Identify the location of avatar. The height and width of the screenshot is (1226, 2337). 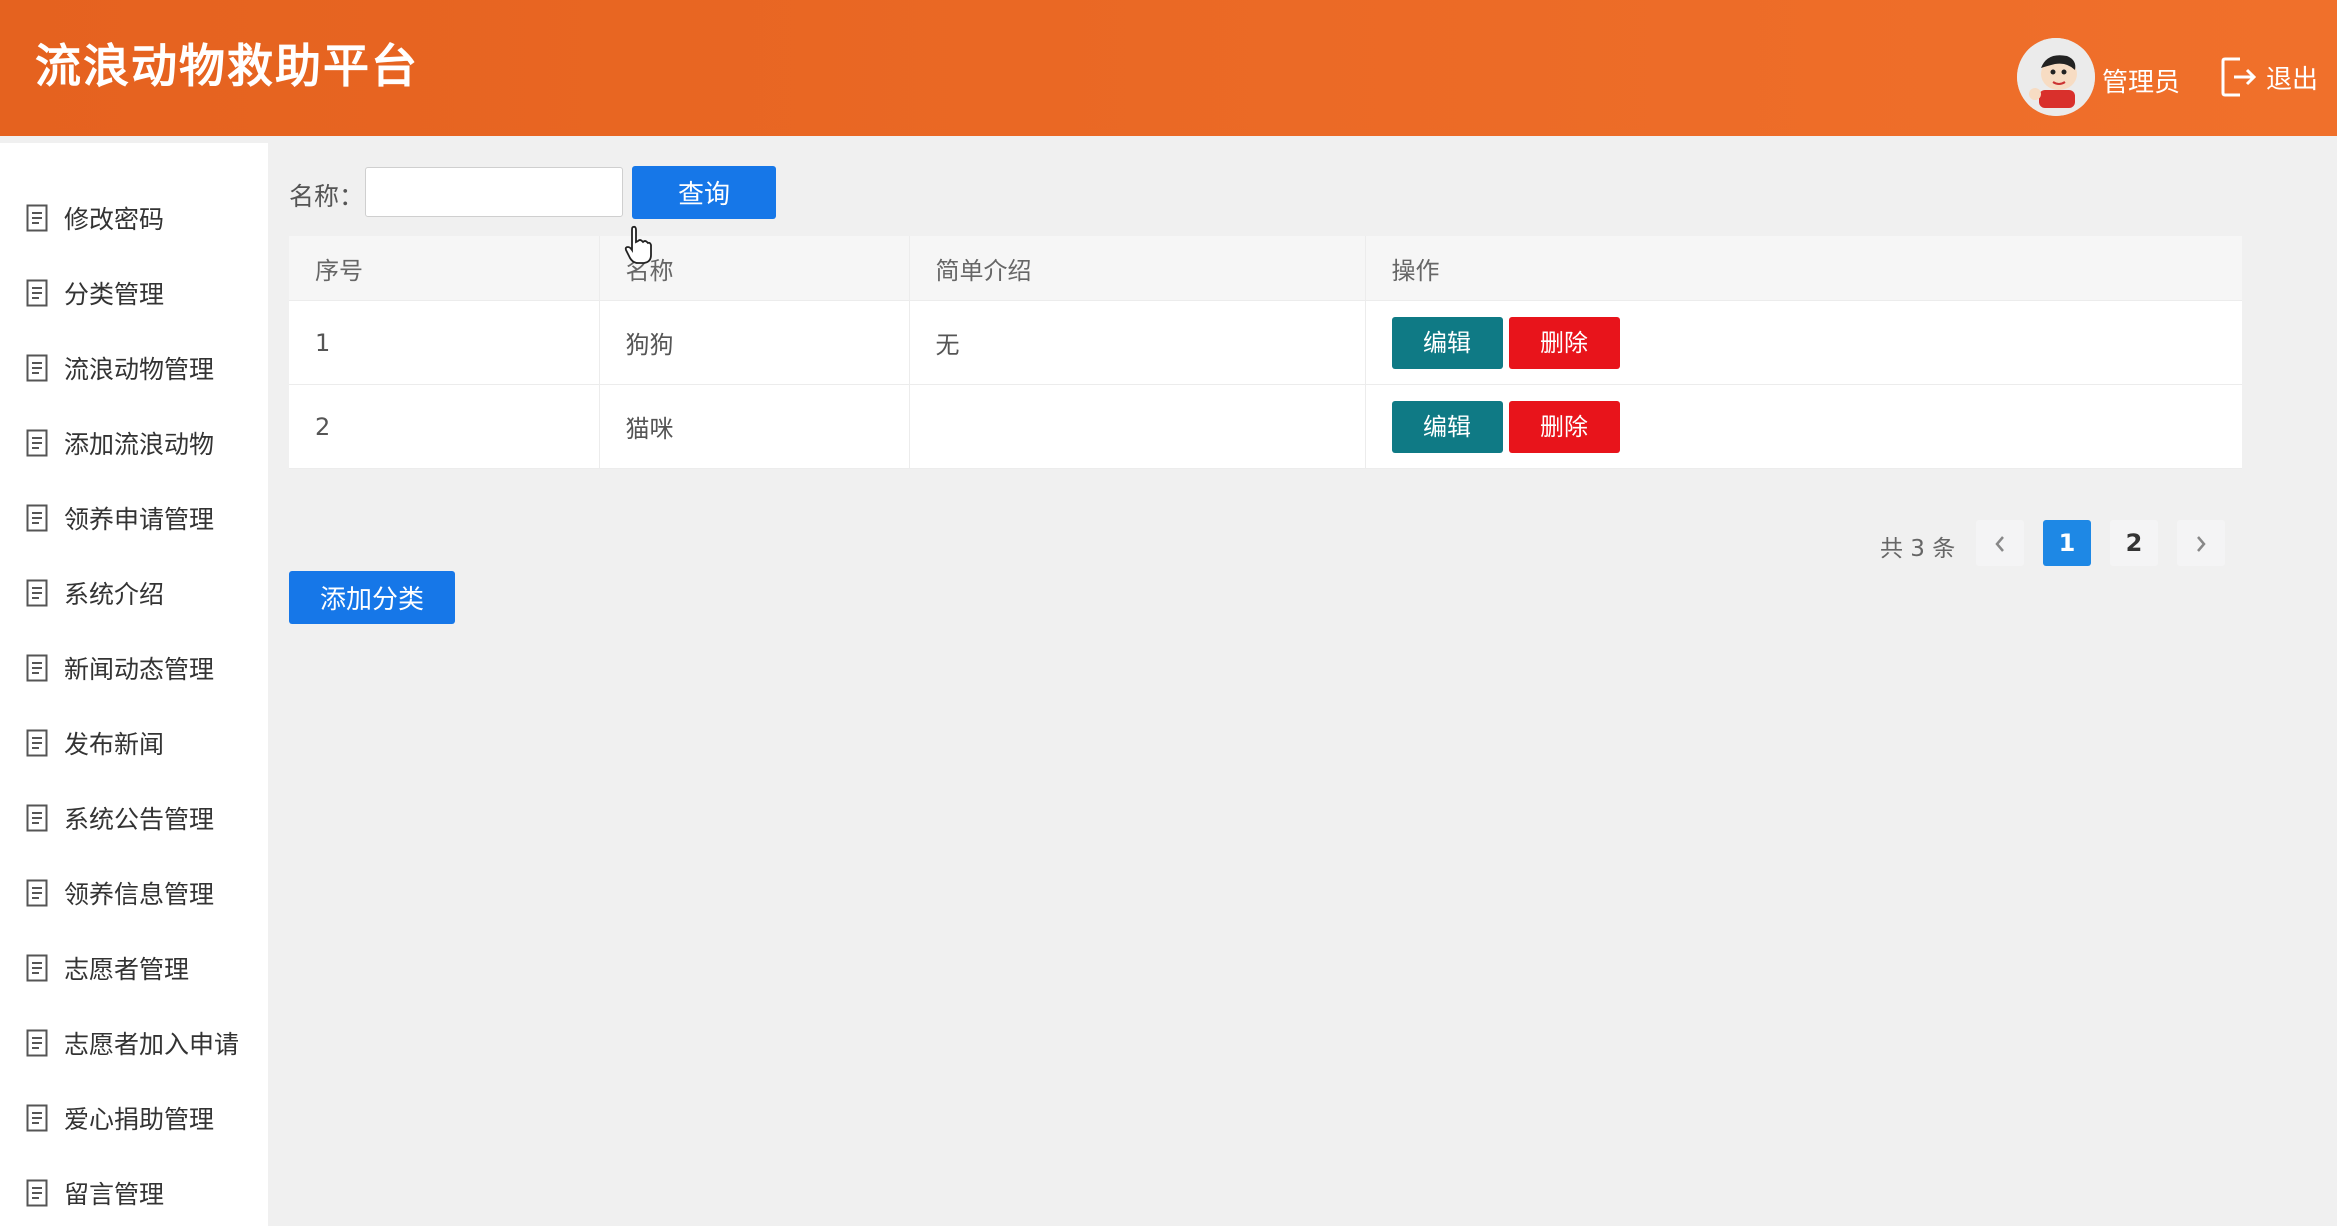
(2056, 77).